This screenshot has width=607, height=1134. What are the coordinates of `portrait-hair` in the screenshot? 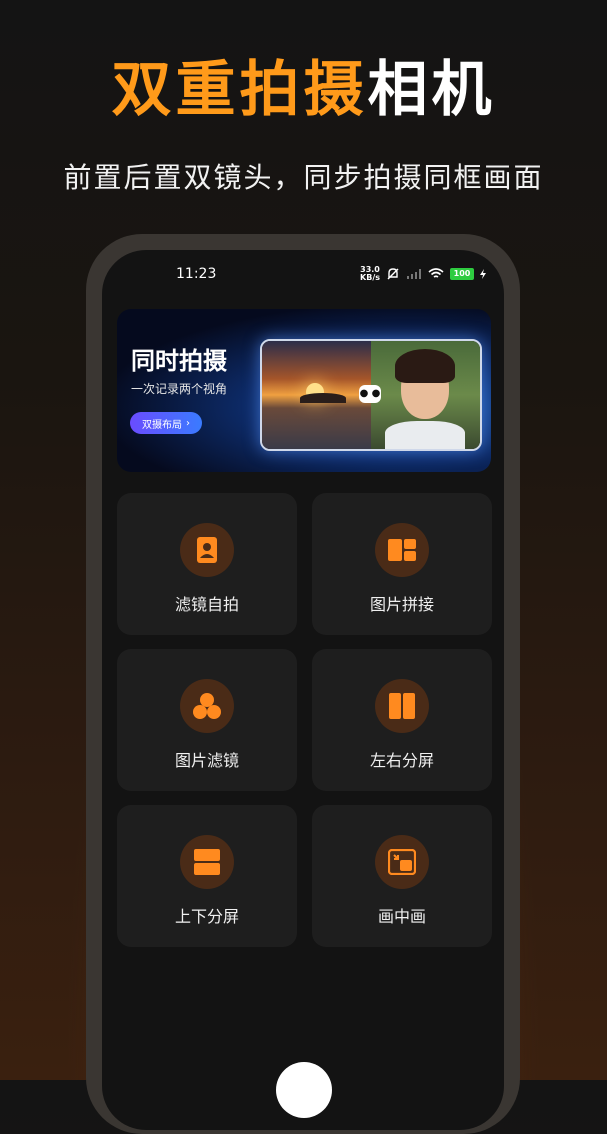 It's located at (425, 366).